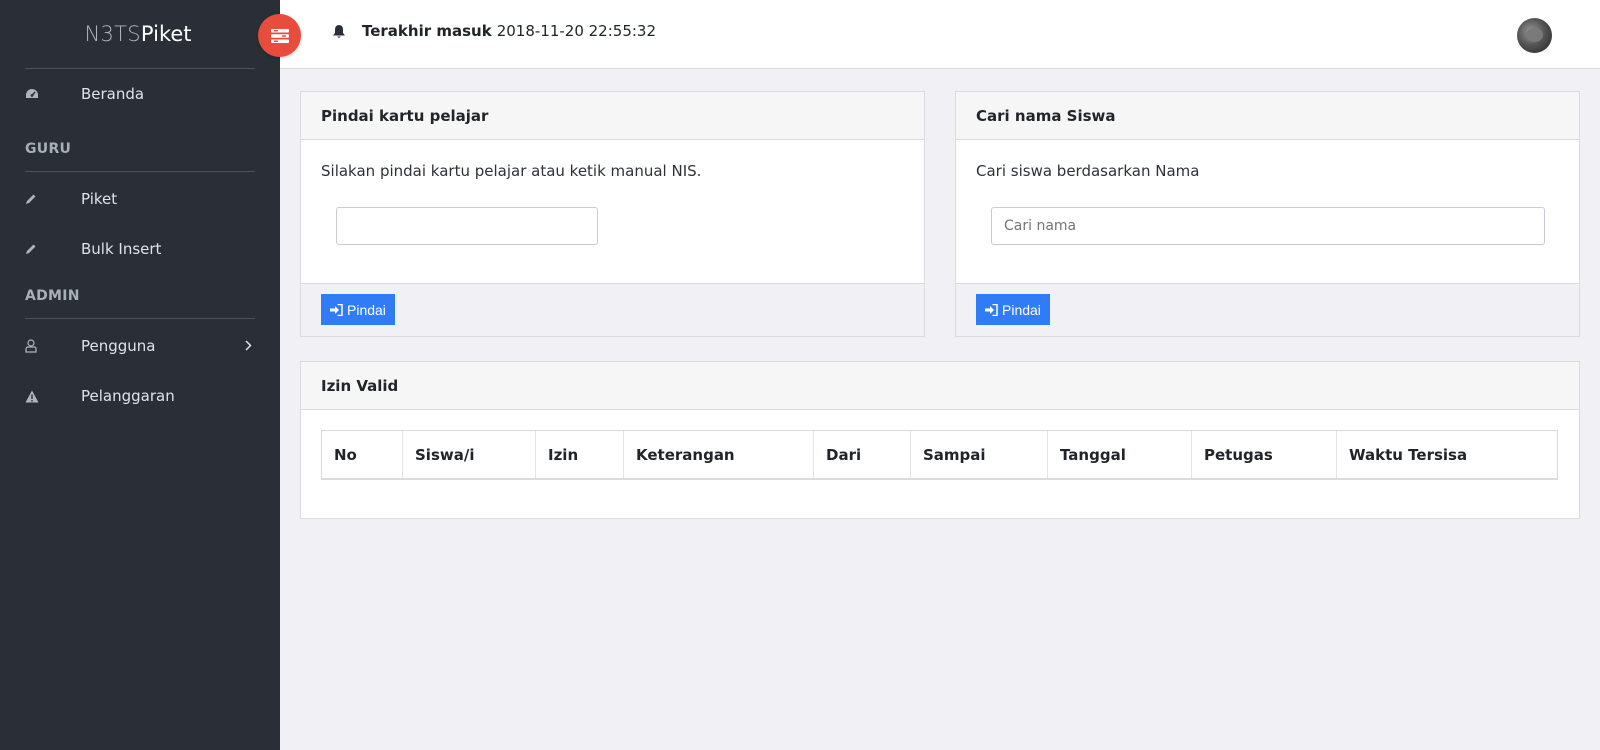  What do you see at coordinates (576, 31) in the screenshot?
I see `last-login-value: 2018-11-20 22:55:32` at bounding box center [576, 31].